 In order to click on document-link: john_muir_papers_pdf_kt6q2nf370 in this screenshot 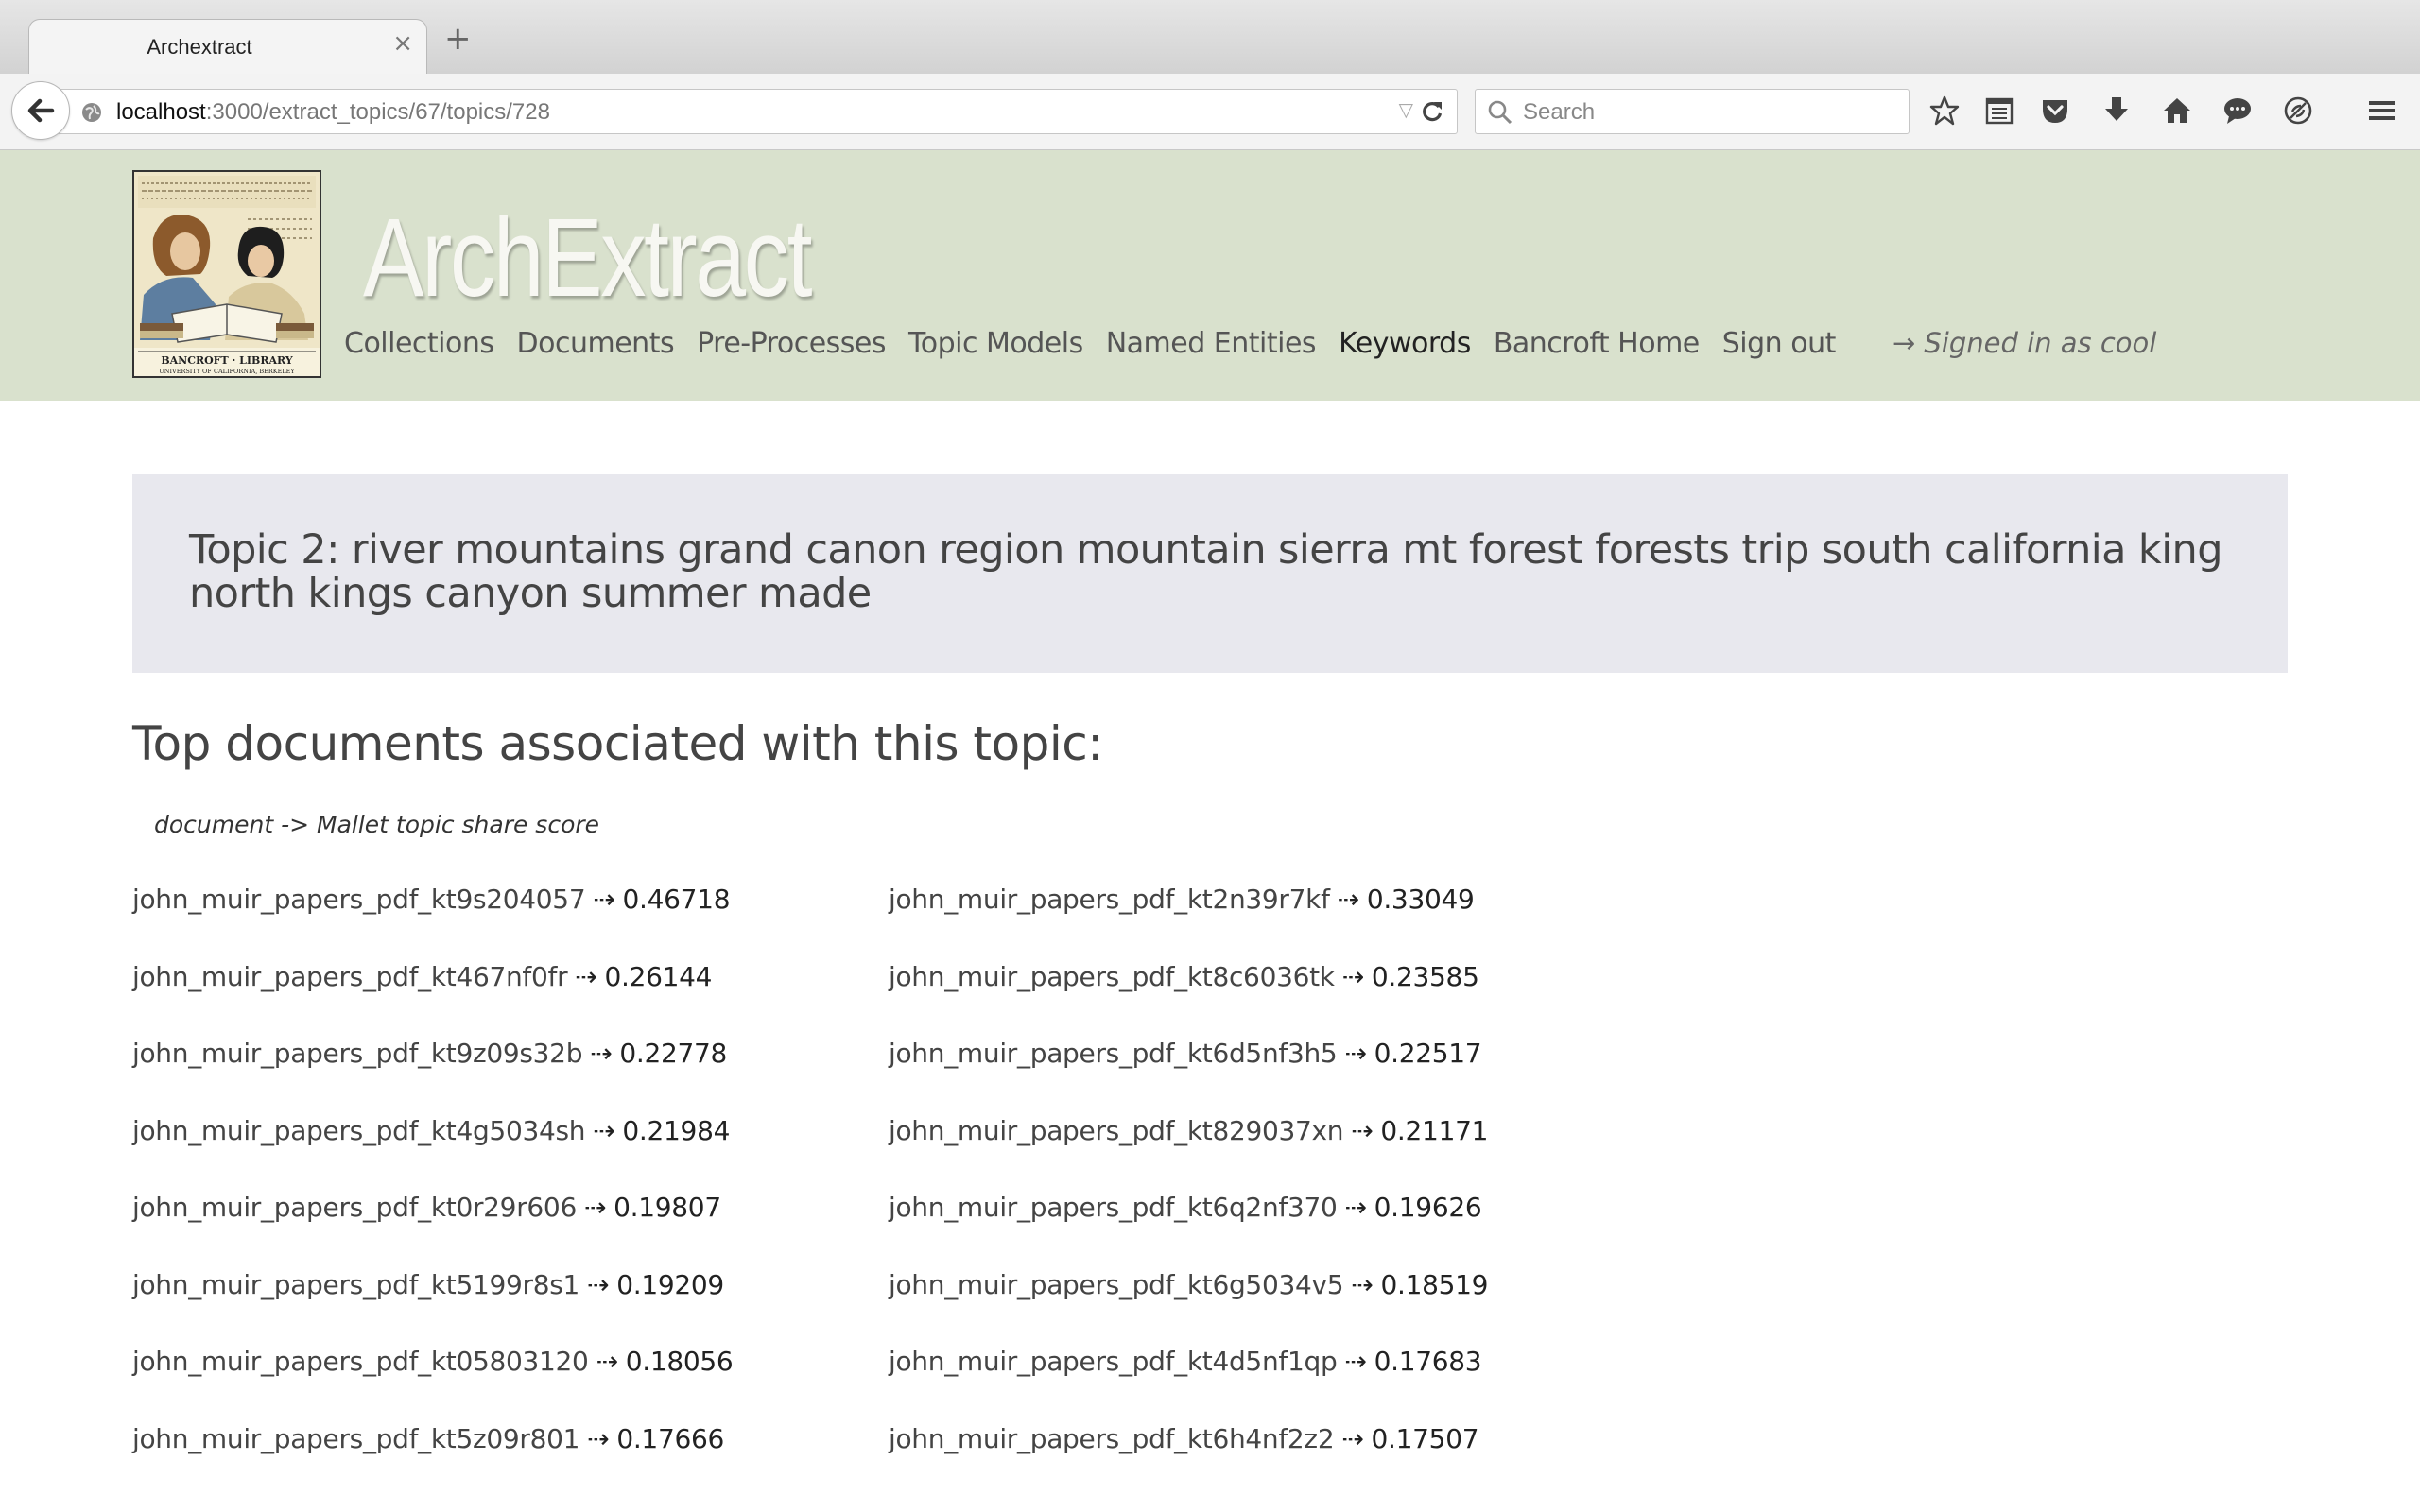, I will do `click(1113, 1207)`.